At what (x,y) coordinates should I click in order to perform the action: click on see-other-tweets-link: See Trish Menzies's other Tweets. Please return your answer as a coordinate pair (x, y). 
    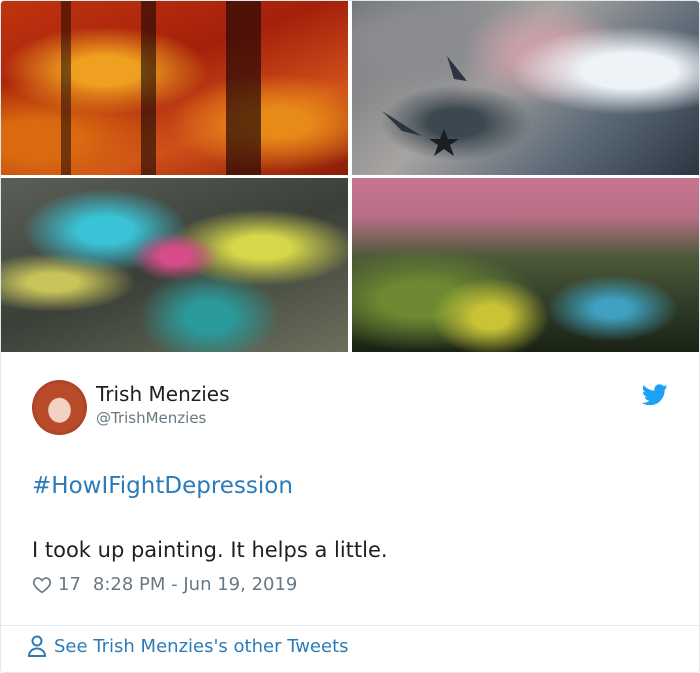
    Looking at the image, I should click on (188, 646).